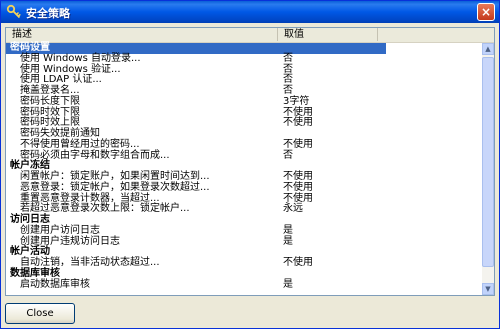 The width and height of the screenshot is (500, 329). I want to click on list-header: 描述 取值, so click(250, 35).